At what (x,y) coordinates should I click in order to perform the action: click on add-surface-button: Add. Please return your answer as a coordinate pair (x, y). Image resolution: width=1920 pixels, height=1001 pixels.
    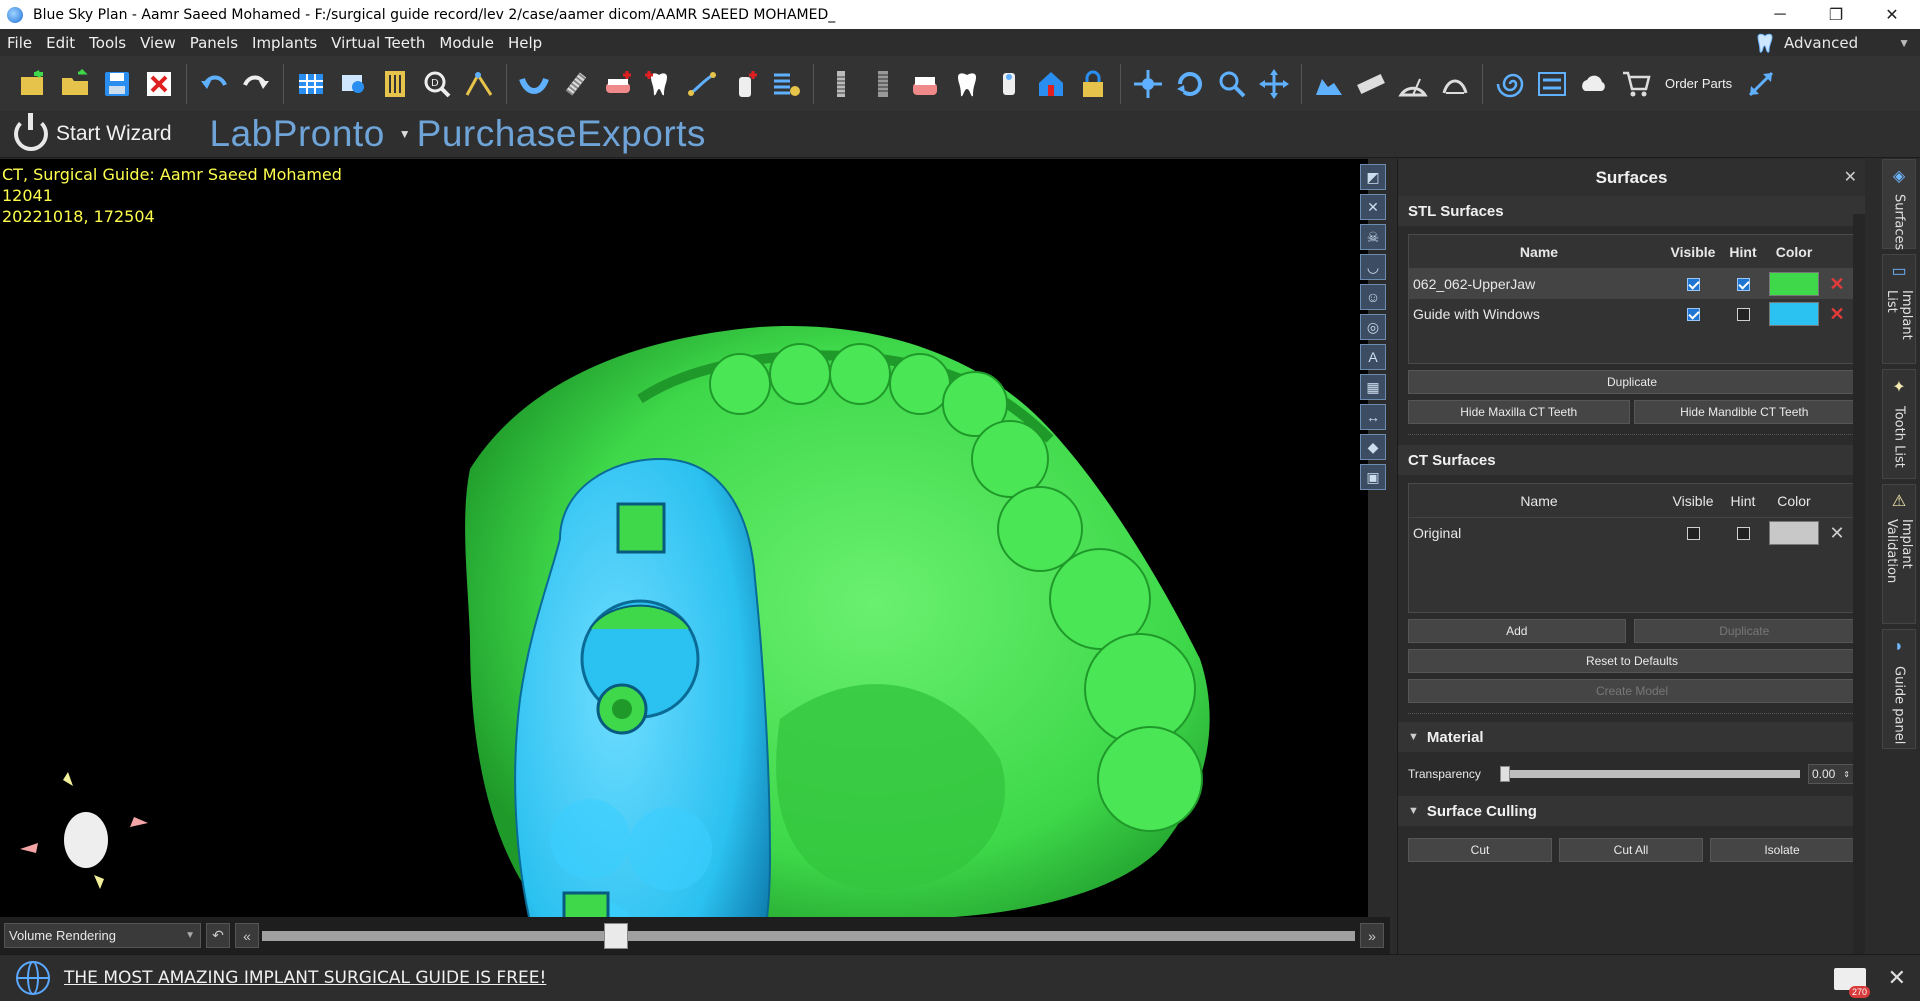
    Looking at the image, I should click on (1517, 631).